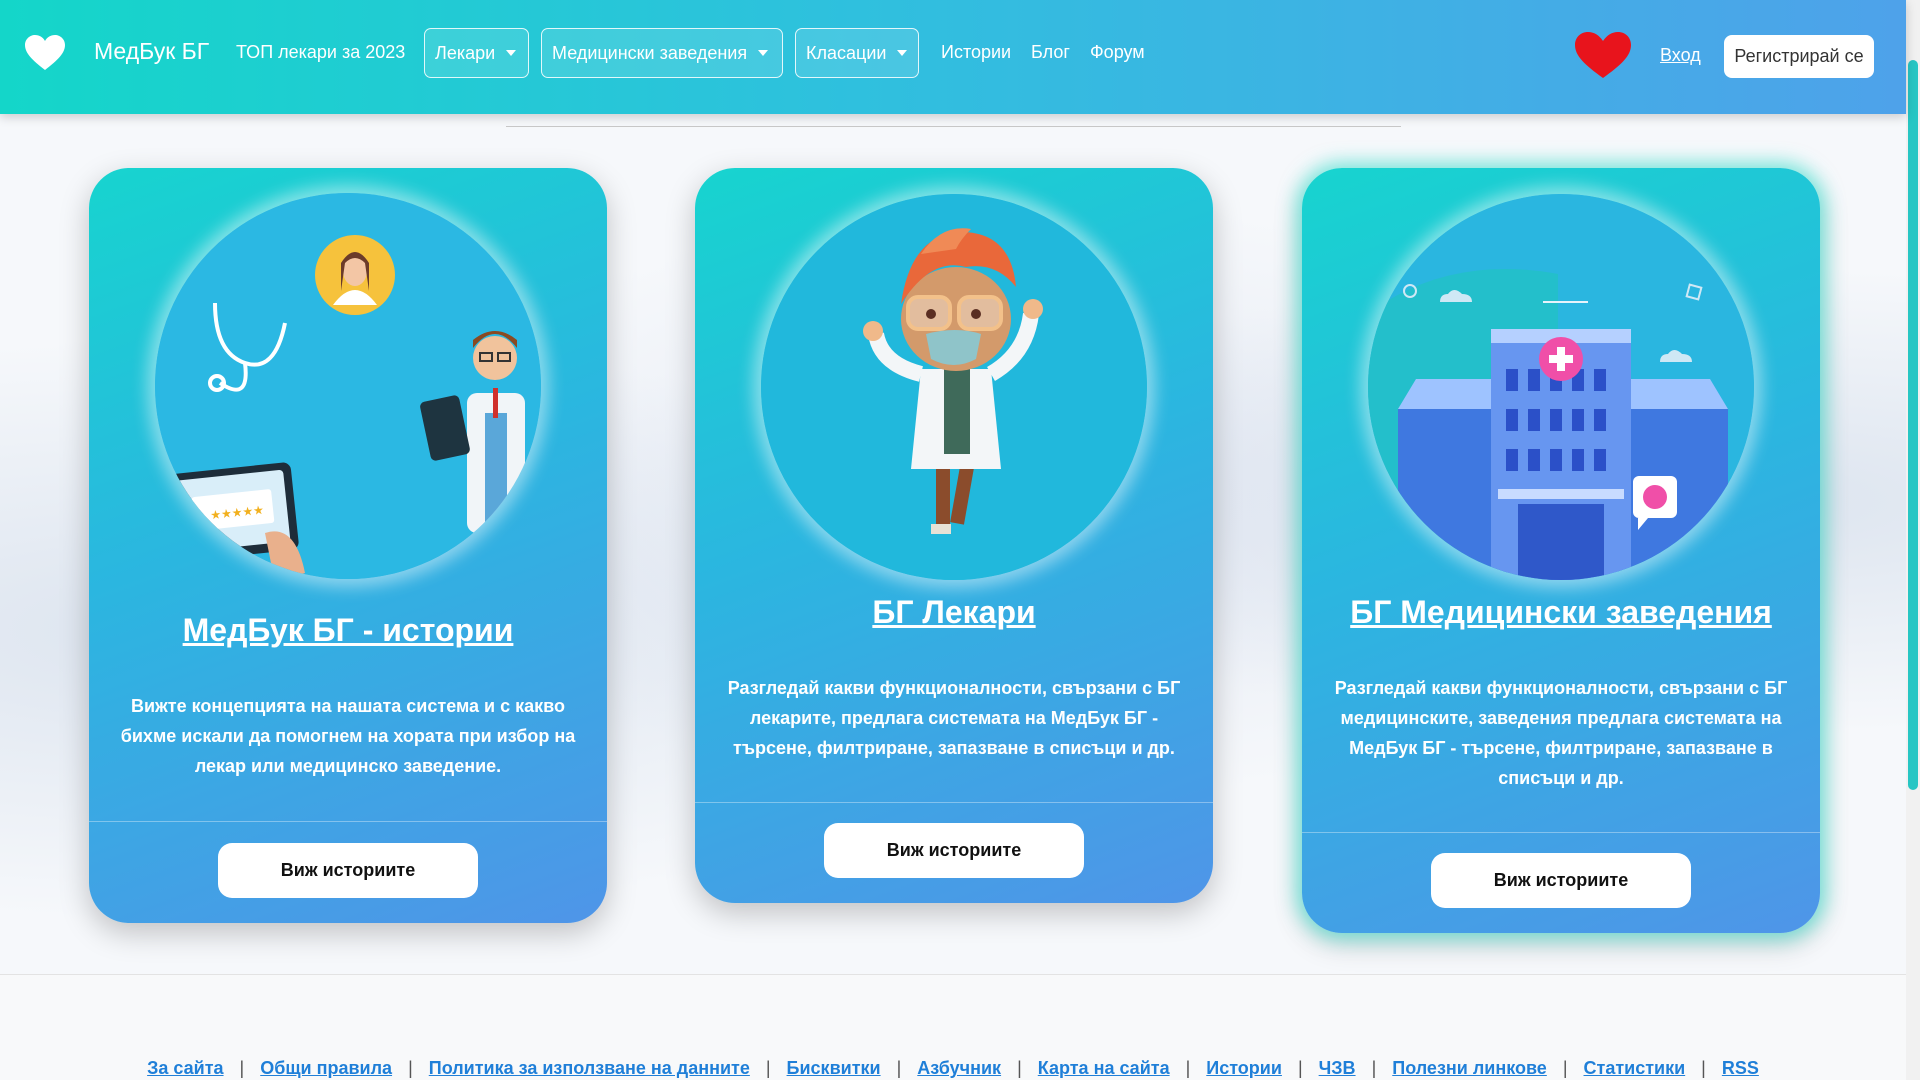 This screenshot has height=1080, width=1920. I want to click on nav-dropdown-medical-facilities: Медицински заведения, so click(662, 53).